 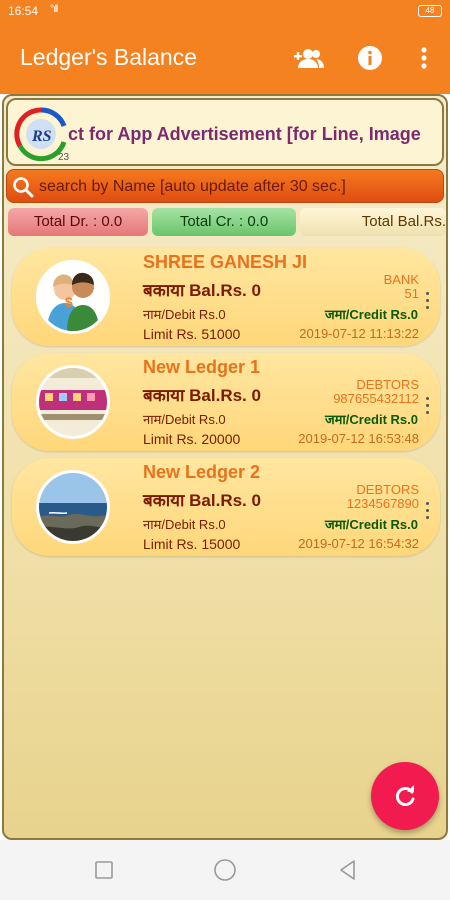 What do you see at coordinates (430, 11) in the screenshot?
I see `battery-icon: 48` at bounding box center [430, 11].